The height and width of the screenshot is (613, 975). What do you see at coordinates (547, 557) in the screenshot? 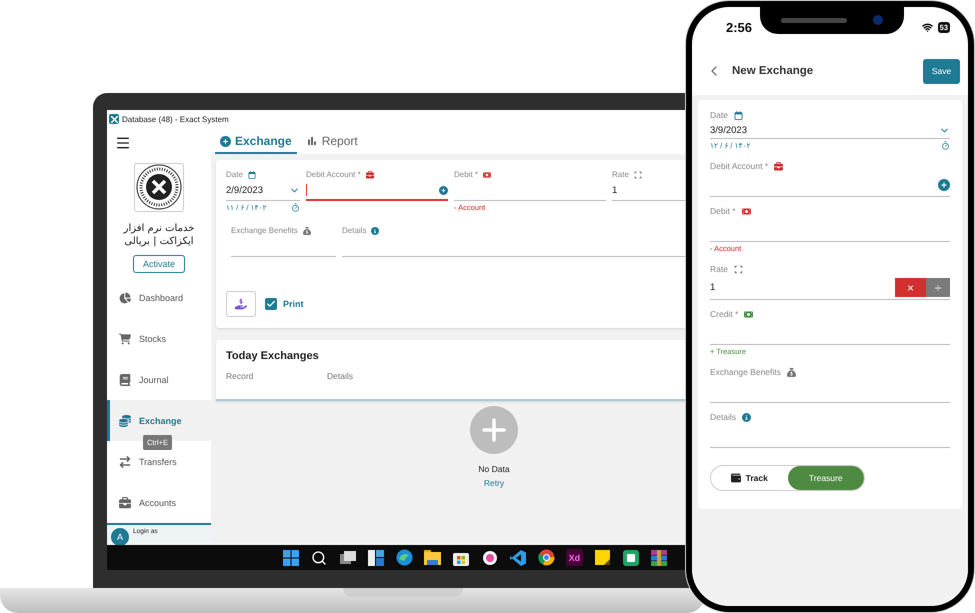
I see `chrome-icon` at bounding box center [547, 557].